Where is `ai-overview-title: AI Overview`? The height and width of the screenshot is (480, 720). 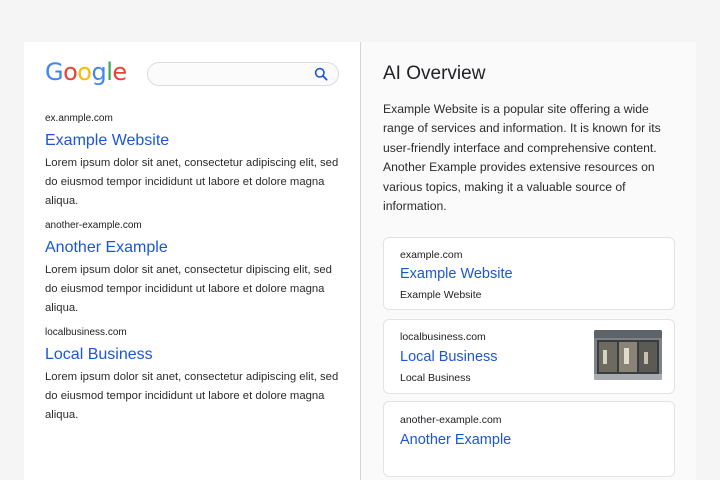
ai-overview-title: AI Overview is located at coordinates (434, 73).